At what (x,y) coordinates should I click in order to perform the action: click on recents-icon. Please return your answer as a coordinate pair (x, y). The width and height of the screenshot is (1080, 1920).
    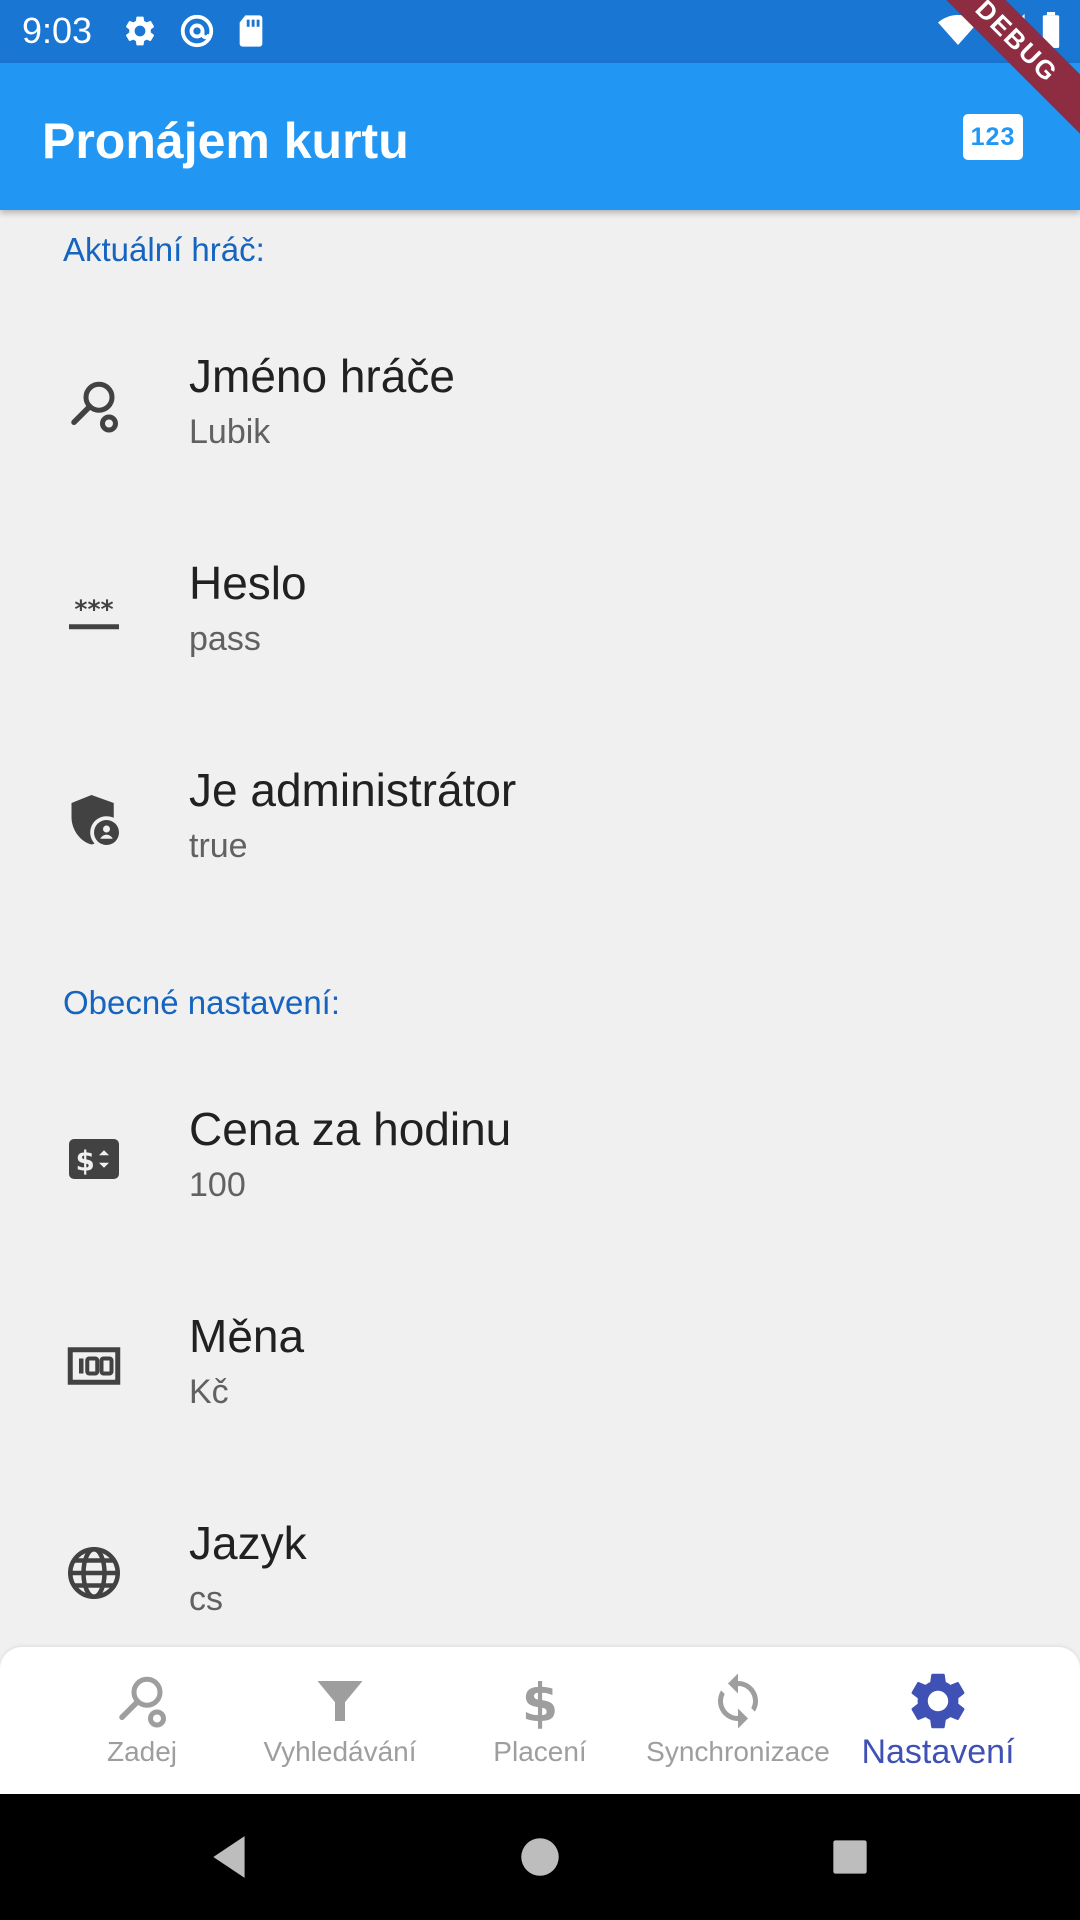
    Looking at the image, I should click on (850, 1857).